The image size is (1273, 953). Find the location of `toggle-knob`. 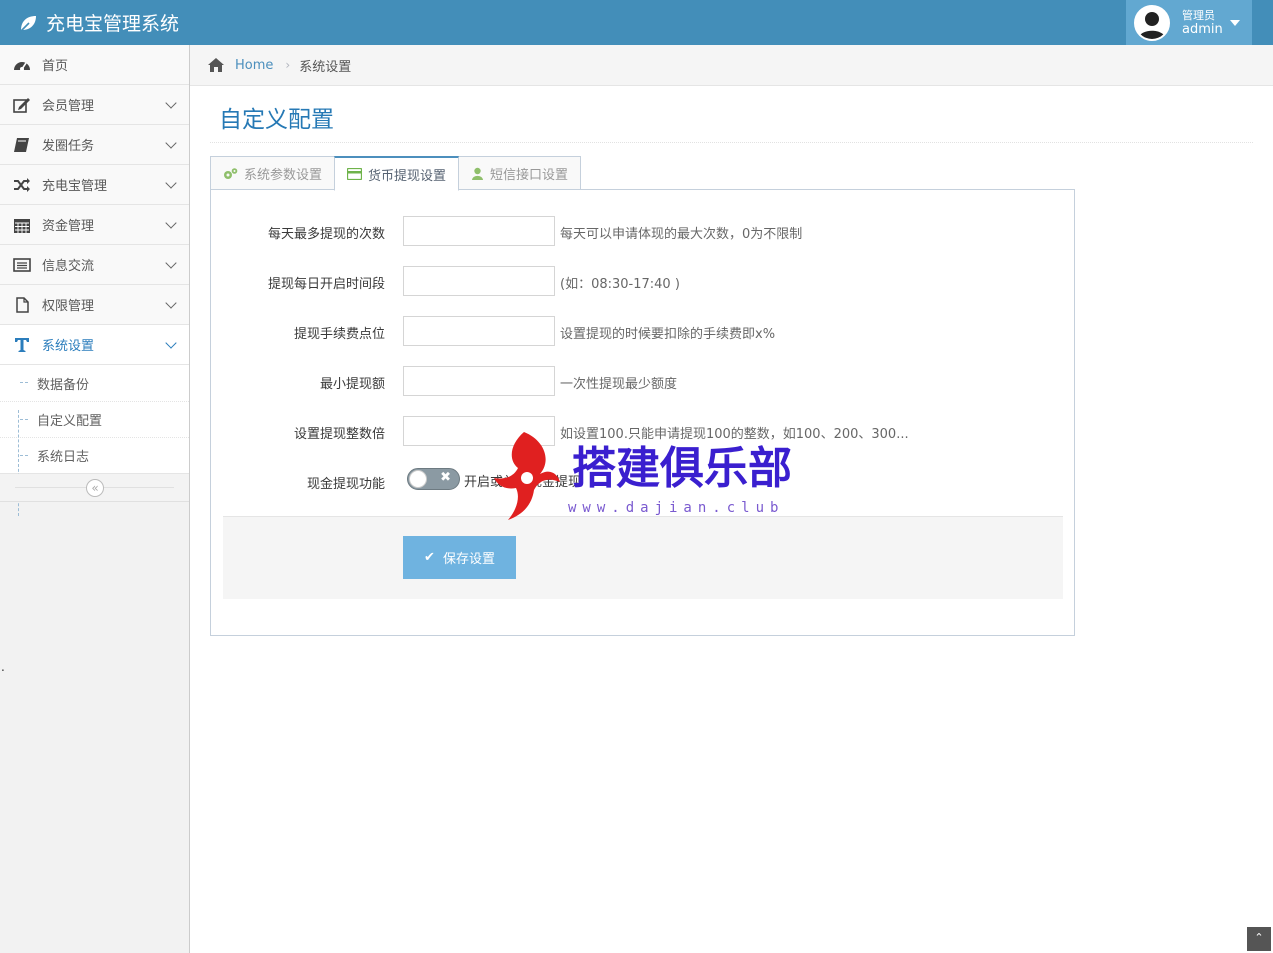

toggle-knob is located at coordinates (418, 479).